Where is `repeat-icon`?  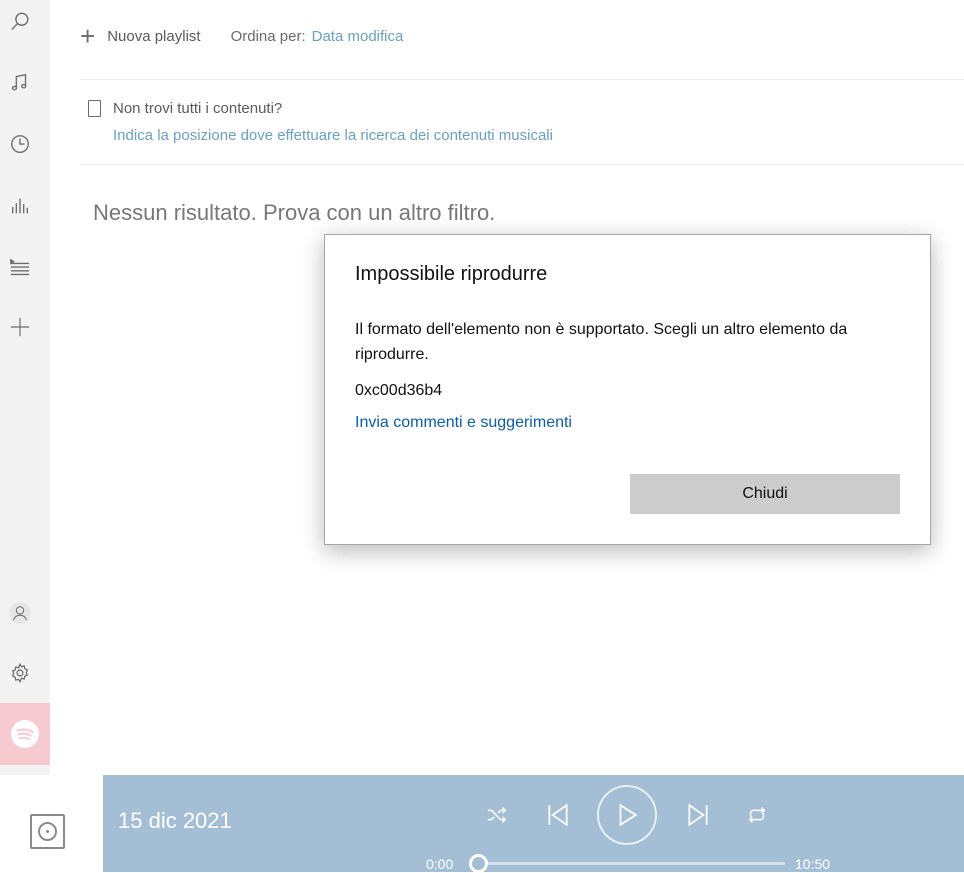
repeat-icon is located at coordinates (757, 815).